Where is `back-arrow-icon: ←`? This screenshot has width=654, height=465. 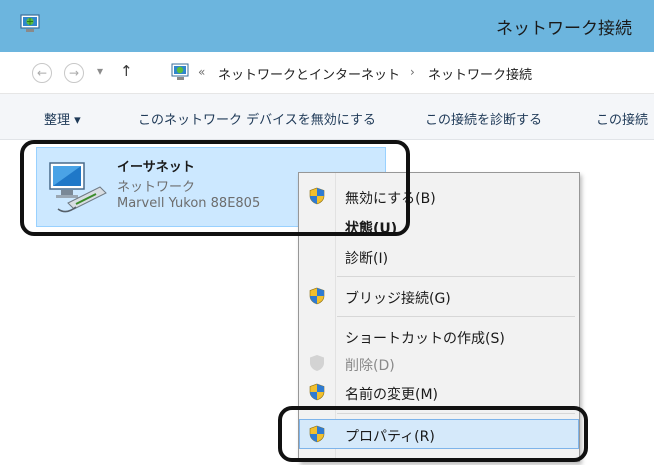 back-arrow-icon: ← is located at coordinates (42, 73).